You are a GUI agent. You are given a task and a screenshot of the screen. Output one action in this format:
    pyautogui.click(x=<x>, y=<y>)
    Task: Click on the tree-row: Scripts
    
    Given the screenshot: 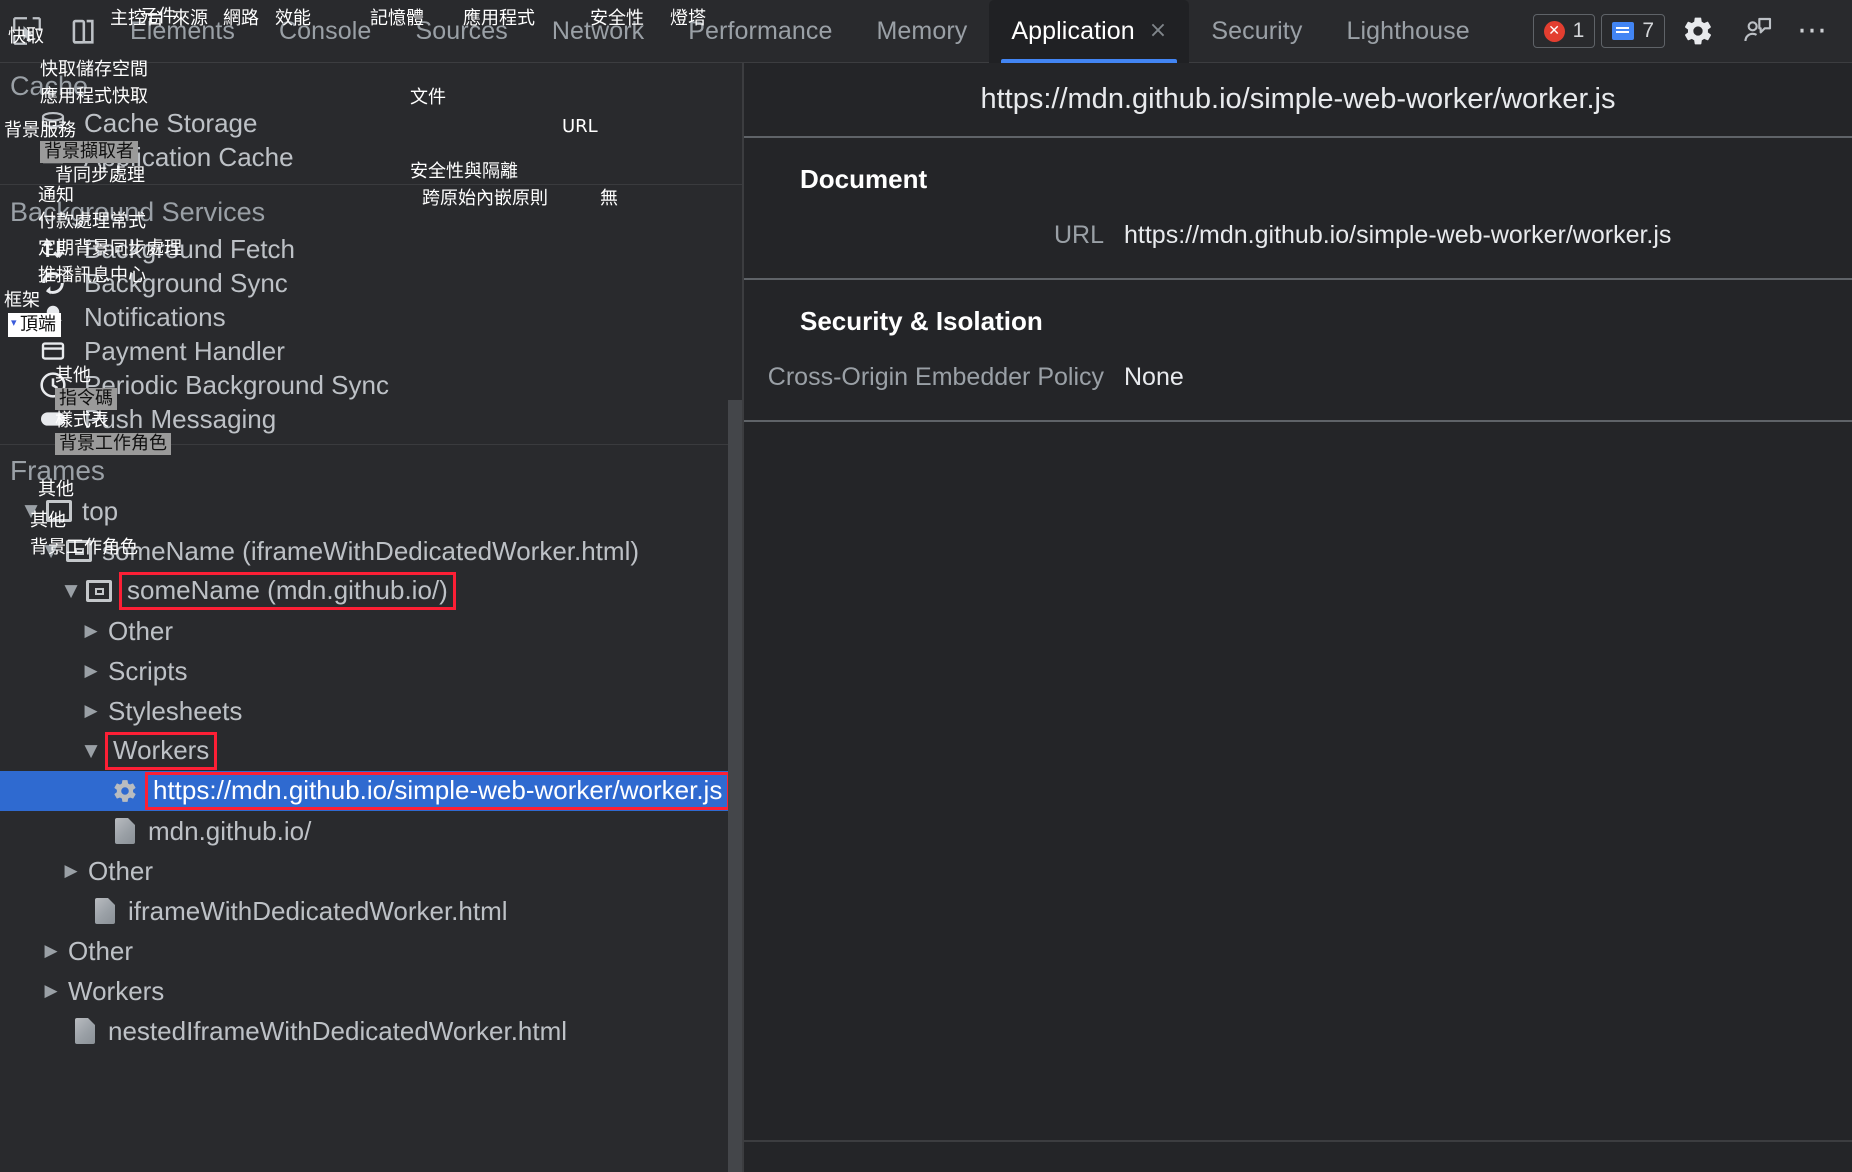 What is the action you would take?
    pyautogui.click(x=371, y=671)
    